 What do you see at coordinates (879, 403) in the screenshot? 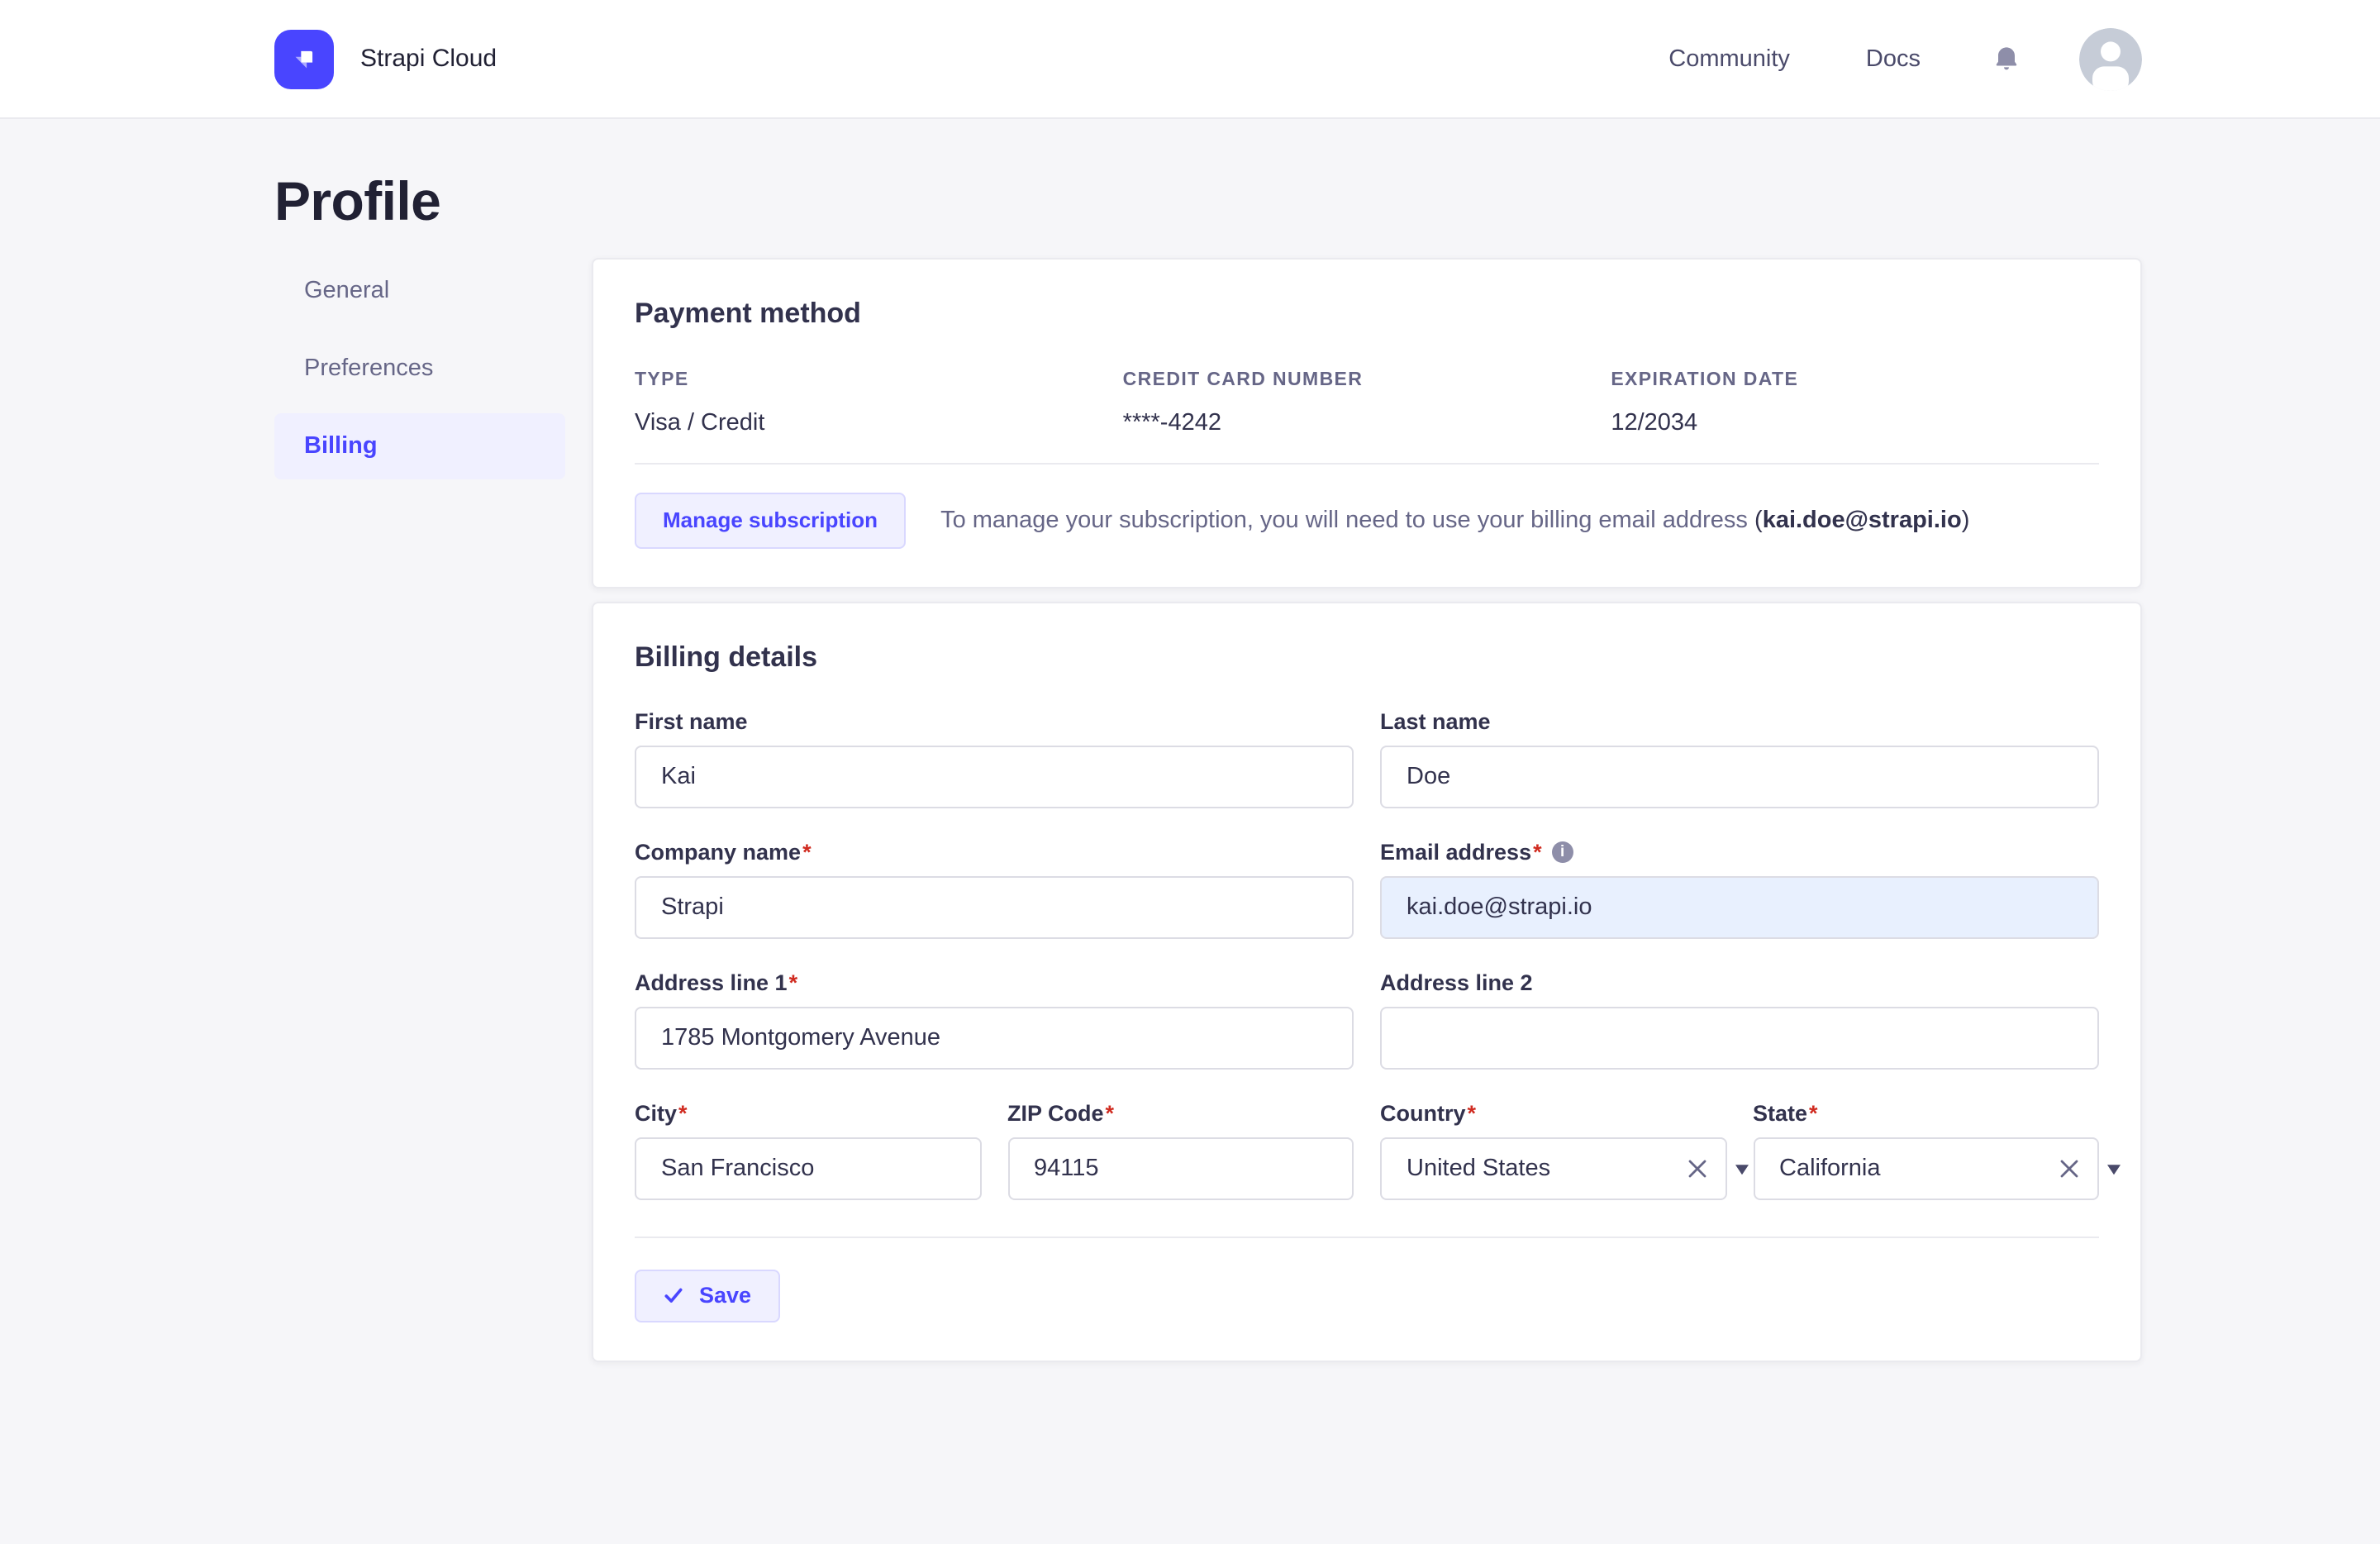
I see `payment-type-column: TYPE Visa / Credit` at bounding box center [879, 403].